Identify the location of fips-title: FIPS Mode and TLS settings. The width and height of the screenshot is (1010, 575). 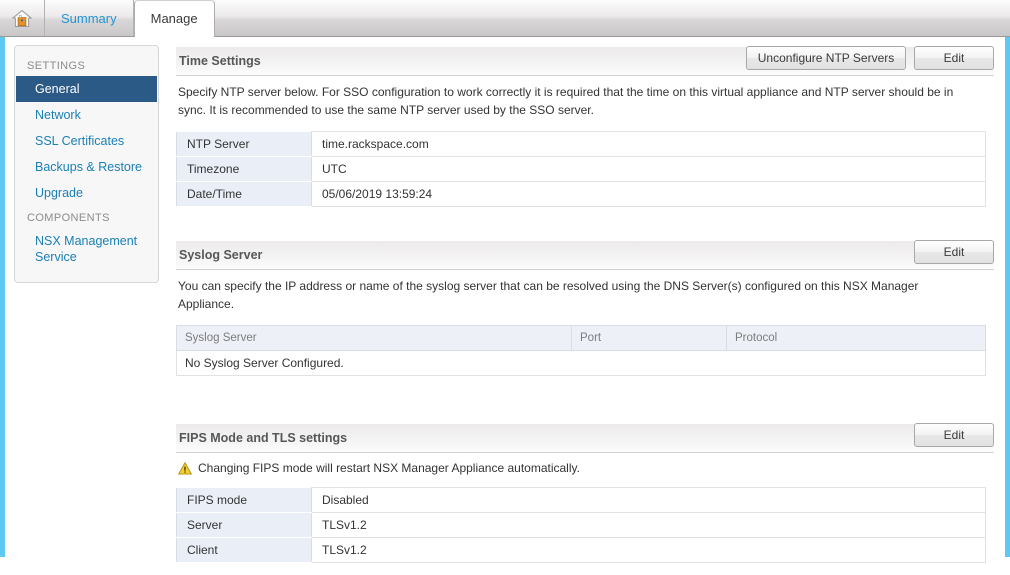
(263, 438).